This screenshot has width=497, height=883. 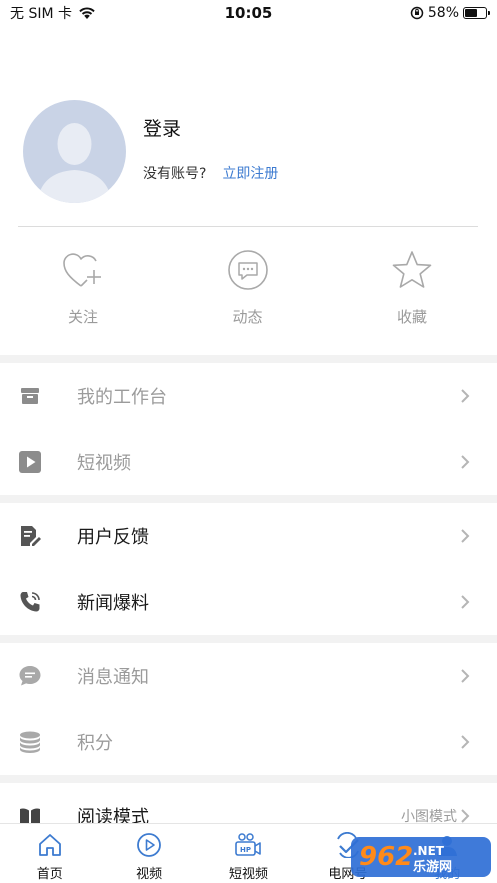 What do you see at coordinates (248, 742) in the screenshot?
I see `menu-item-points: 积分` at bounding box center [248, 742].